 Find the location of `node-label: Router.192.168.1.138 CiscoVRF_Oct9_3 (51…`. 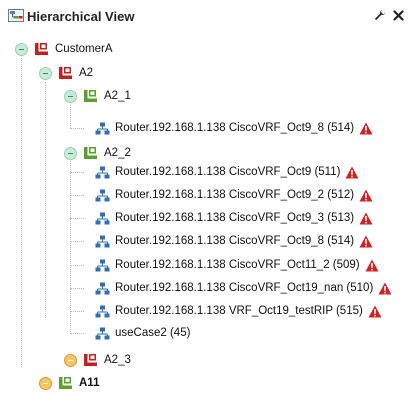

node-label: Router.192.168.1.138 CiscoVRF_Oct9_3 (51… is located at coordinates (235, 218).